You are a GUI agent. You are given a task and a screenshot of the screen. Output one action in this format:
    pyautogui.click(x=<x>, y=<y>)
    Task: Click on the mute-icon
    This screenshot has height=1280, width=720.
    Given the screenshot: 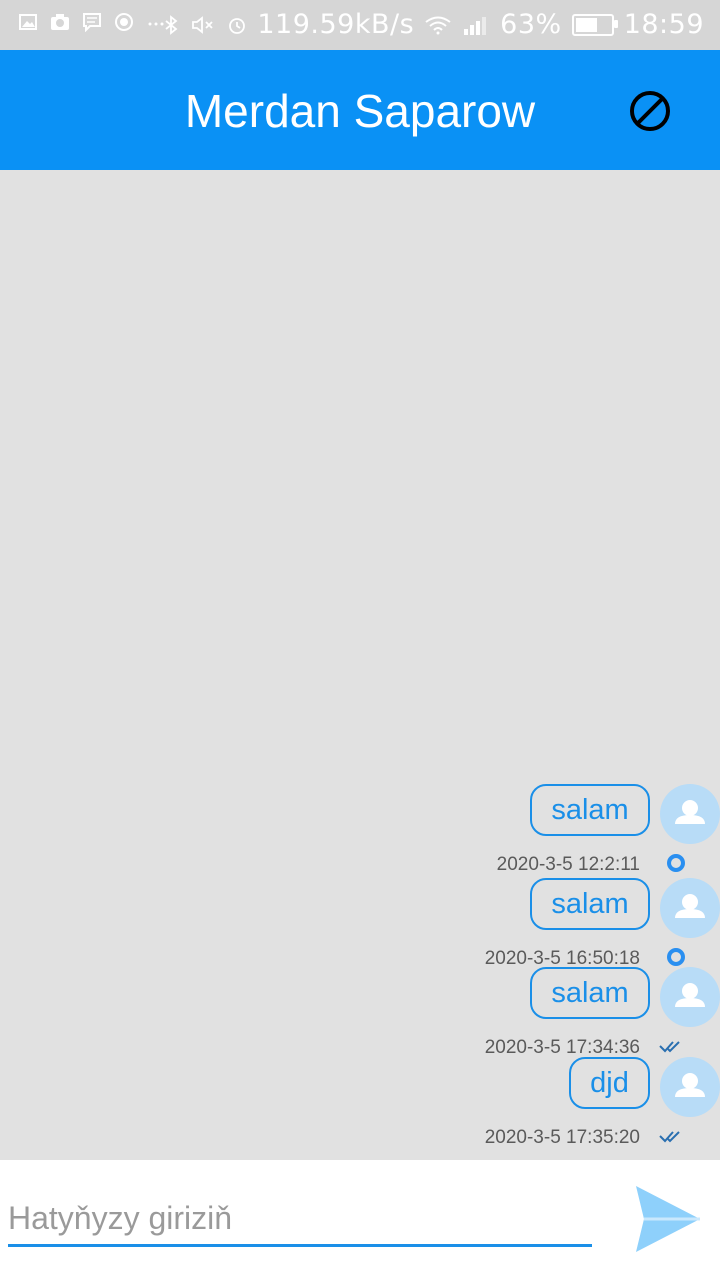 What is the action you would take?
    pyautogui.click(x=203, y=24)
    